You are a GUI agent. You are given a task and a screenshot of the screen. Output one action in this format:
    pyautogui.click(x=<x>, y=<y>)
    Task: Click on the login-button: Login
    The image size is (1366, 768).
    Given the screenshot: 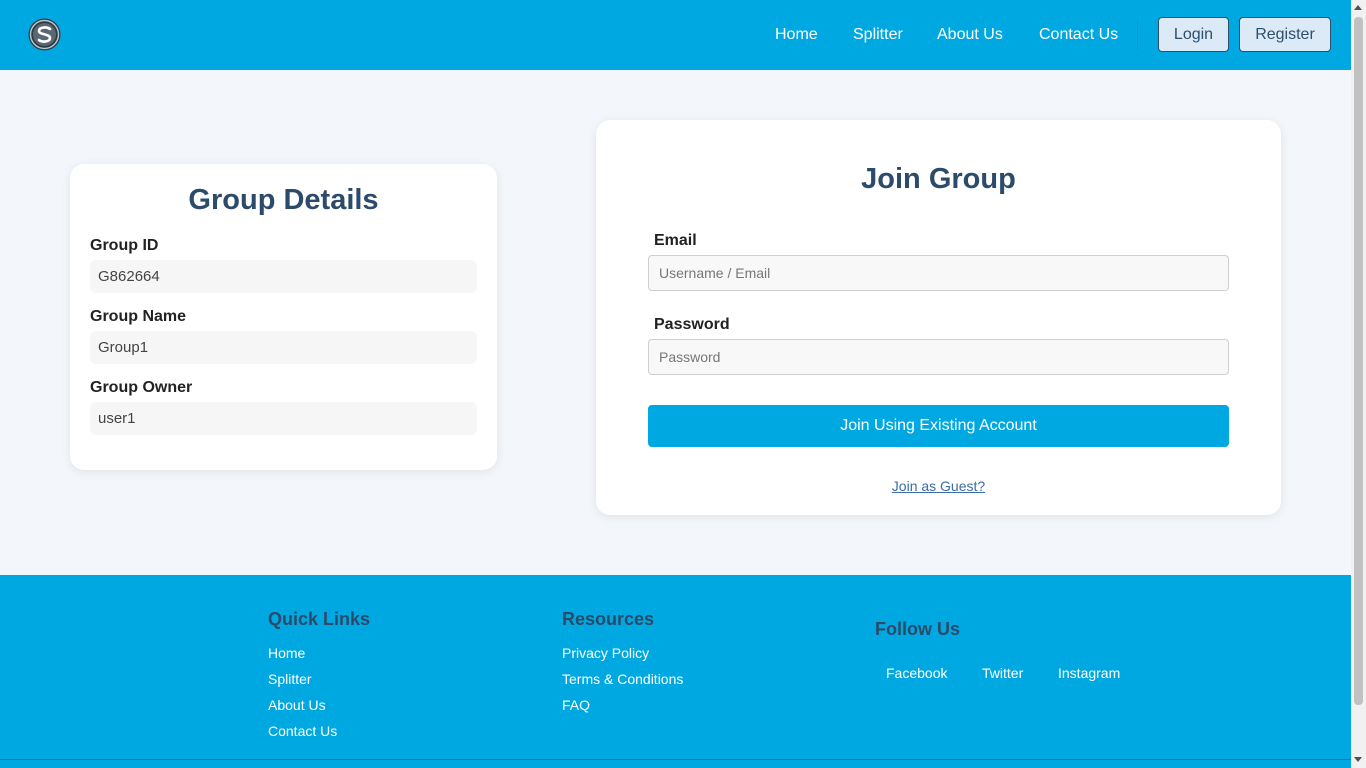 What is the action you would take?
    pyautogui.click(x=1193, y=34)
    